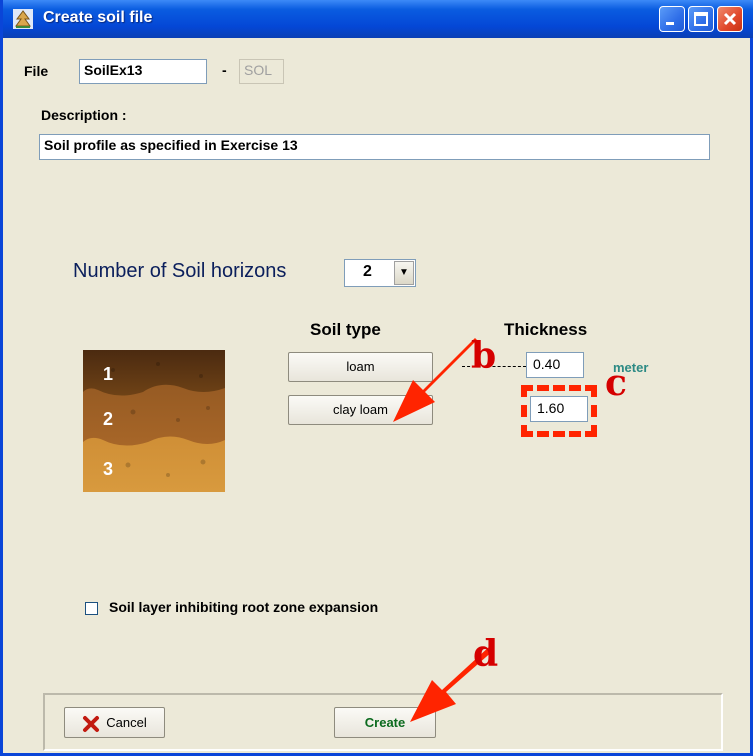  I want to click on soil-layer-label-3: 3, so click(108, 469).